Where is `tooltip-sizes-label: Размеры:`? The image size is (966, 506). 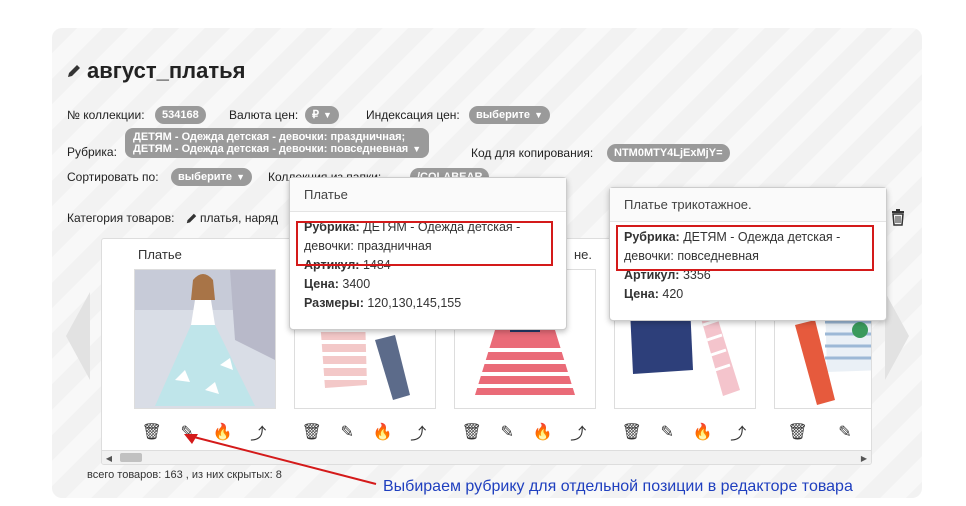
tooltip-sizes-label: Размеры: is located at coordinates (334, 303).